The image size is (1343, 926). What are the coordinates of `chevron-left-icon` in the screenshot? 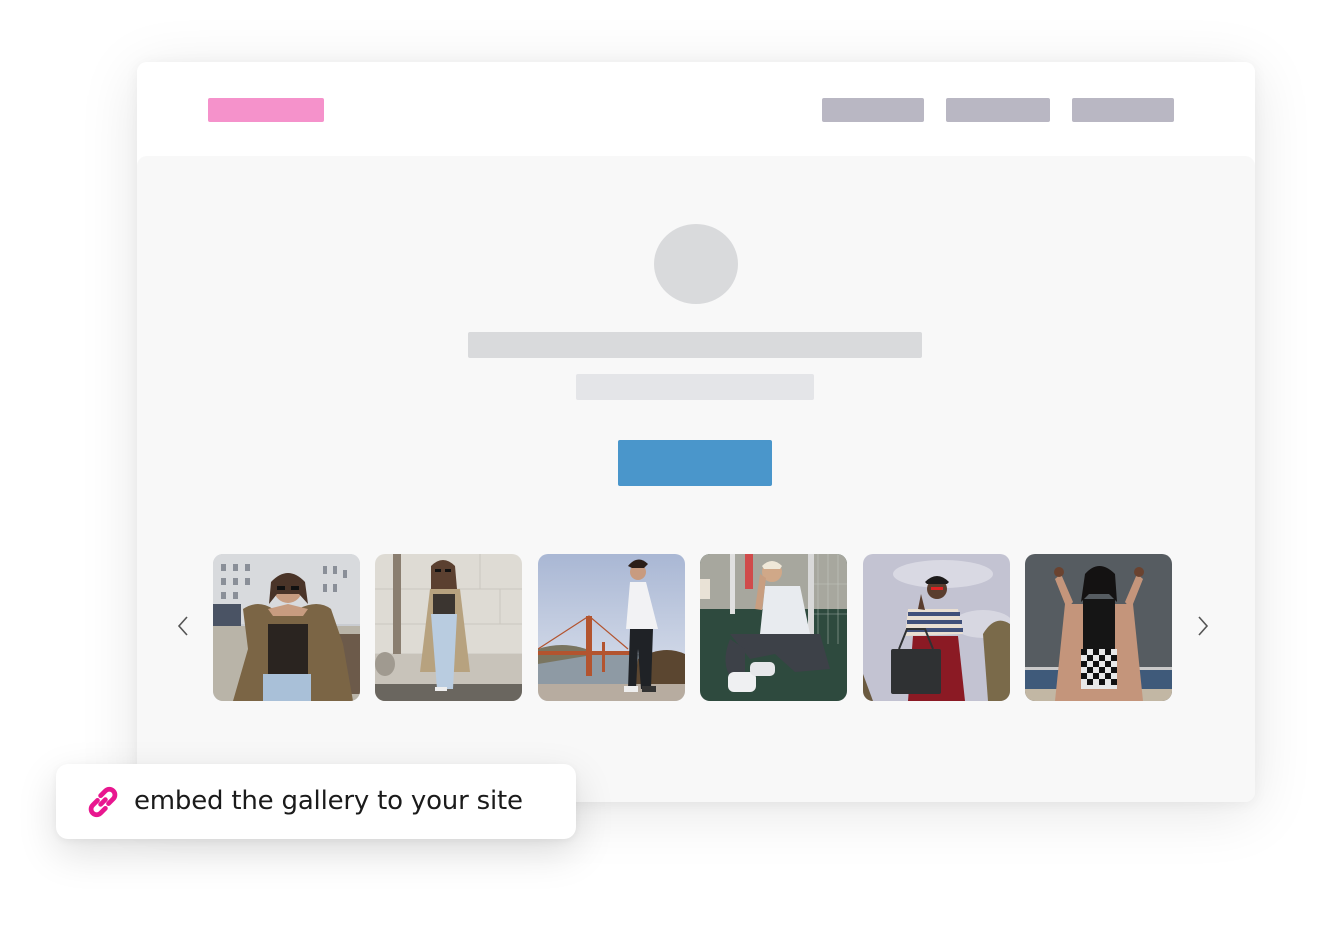 It's located at (182, 626).